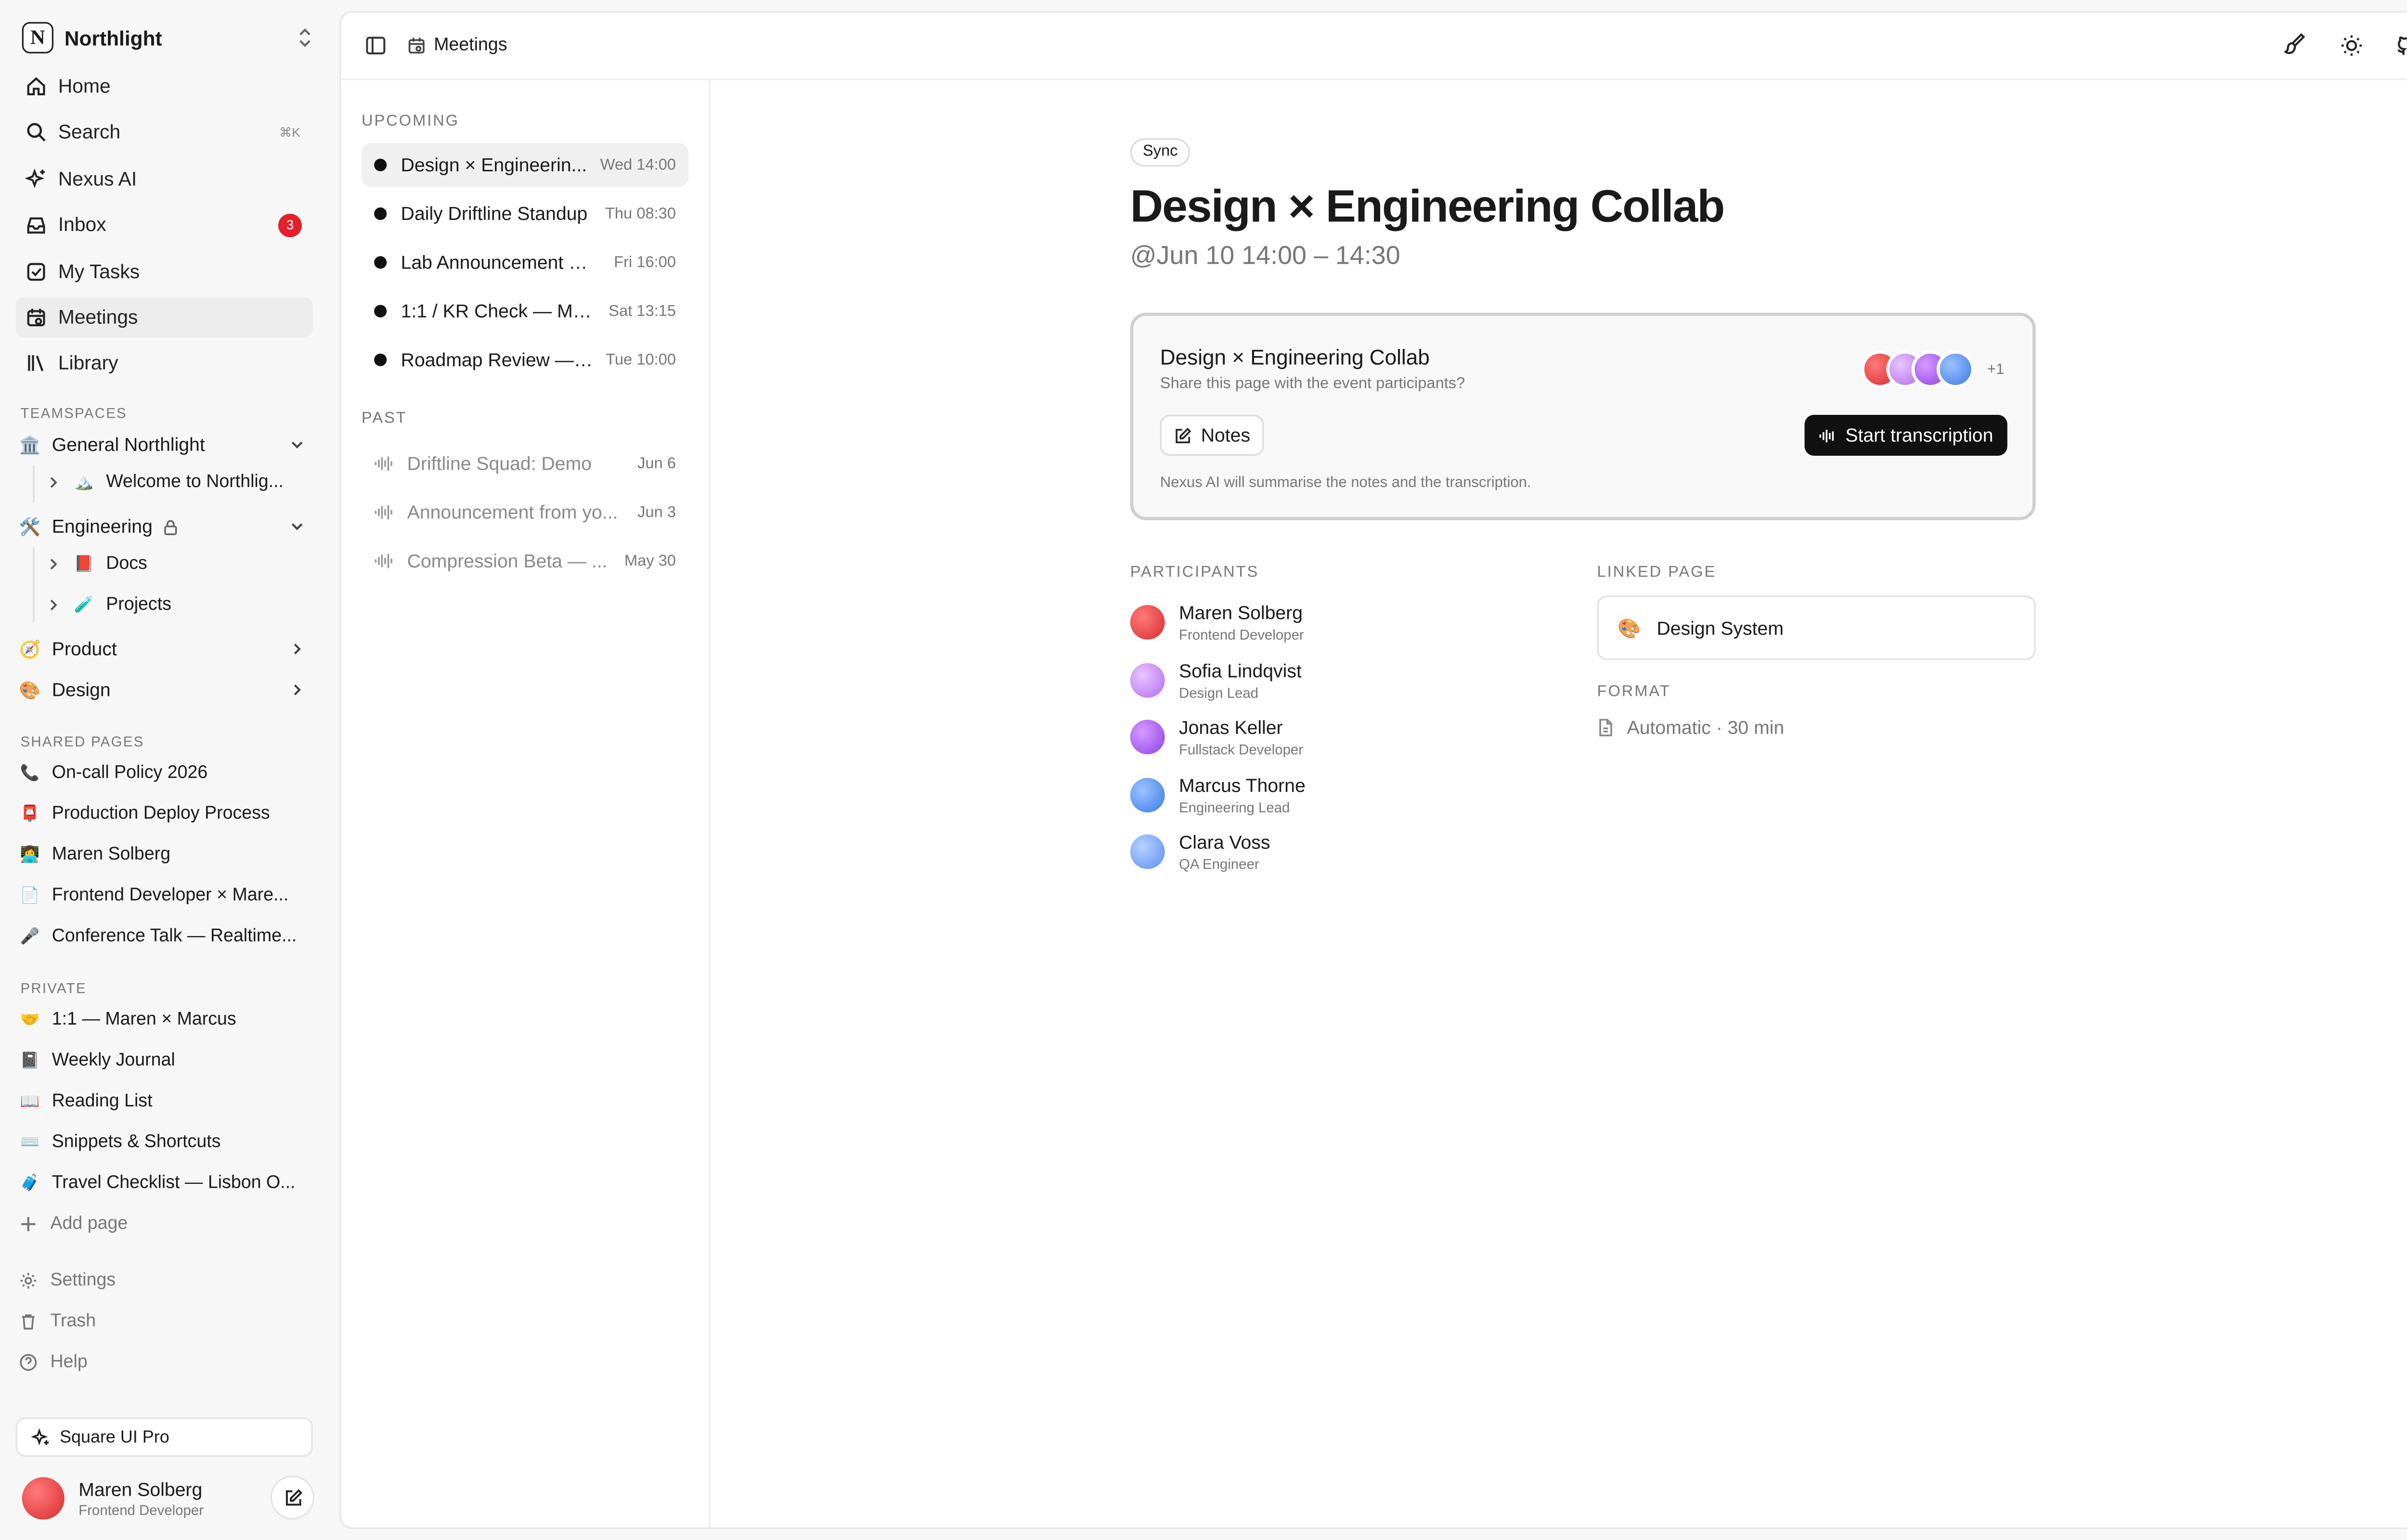  I want to click on trash-label: Trash, so click(73, 1321).